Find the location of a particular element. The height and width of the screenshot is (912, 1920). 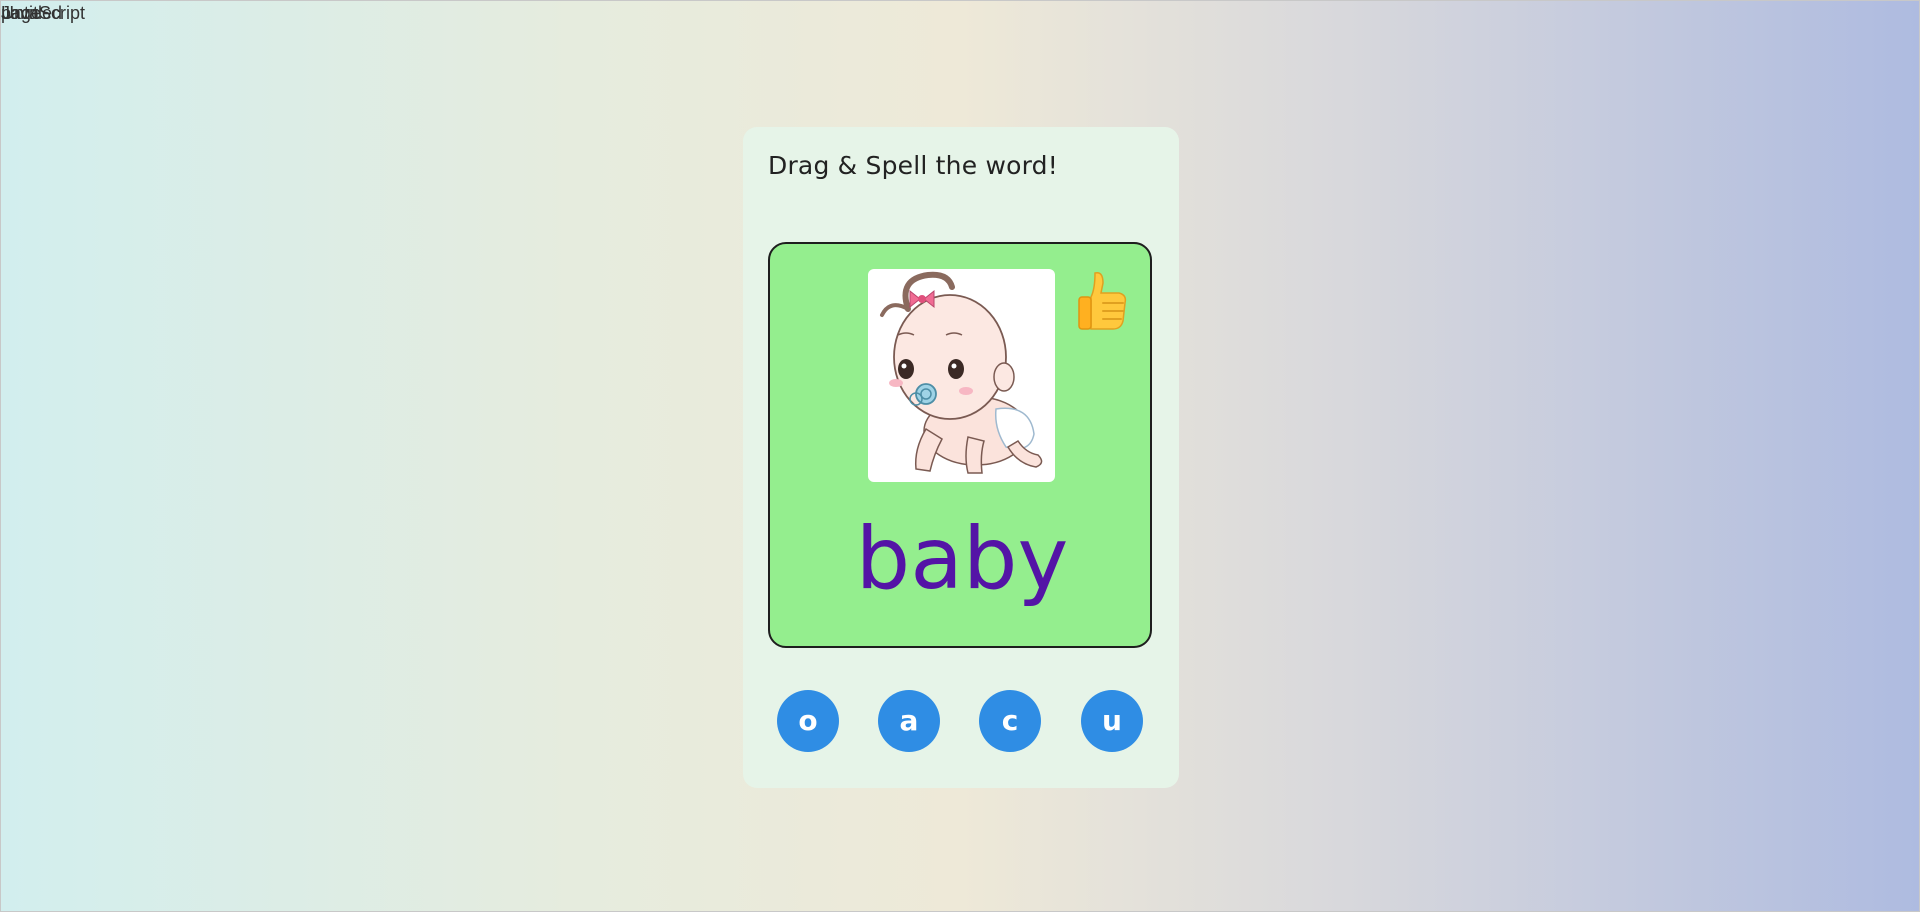

overlapping-tab-labels: Untitled page JavaScript is located at coordinates (61, 13).